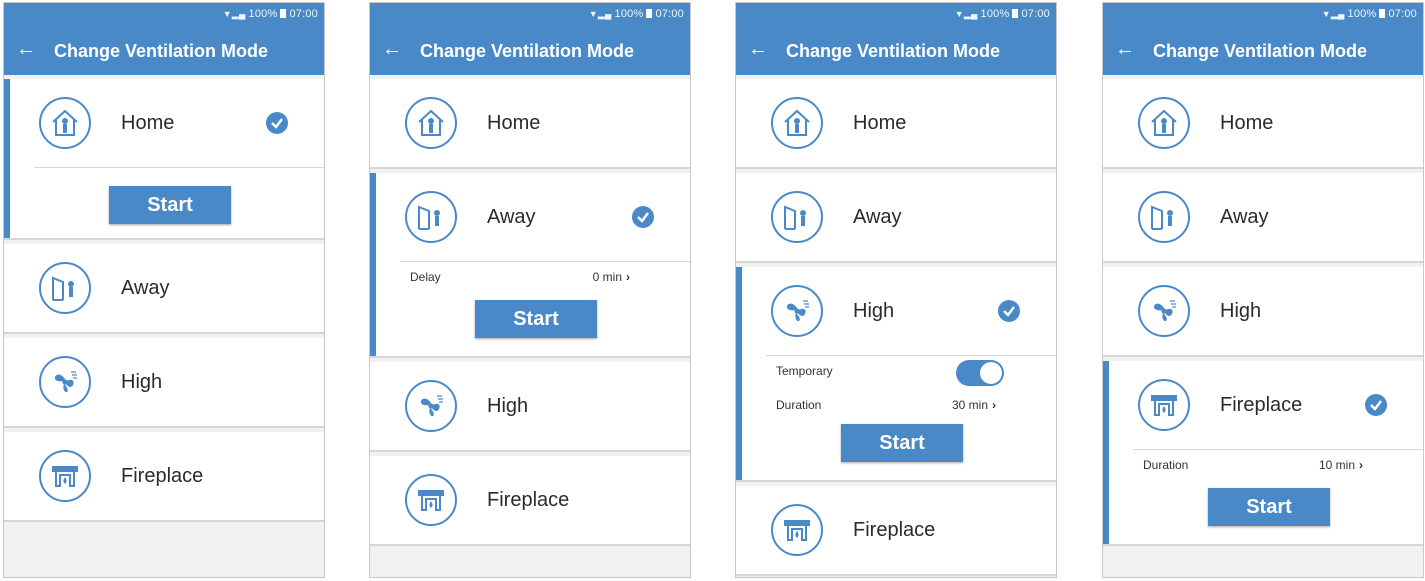  I want to click on duration-label: Duration, so click(1166, 465).